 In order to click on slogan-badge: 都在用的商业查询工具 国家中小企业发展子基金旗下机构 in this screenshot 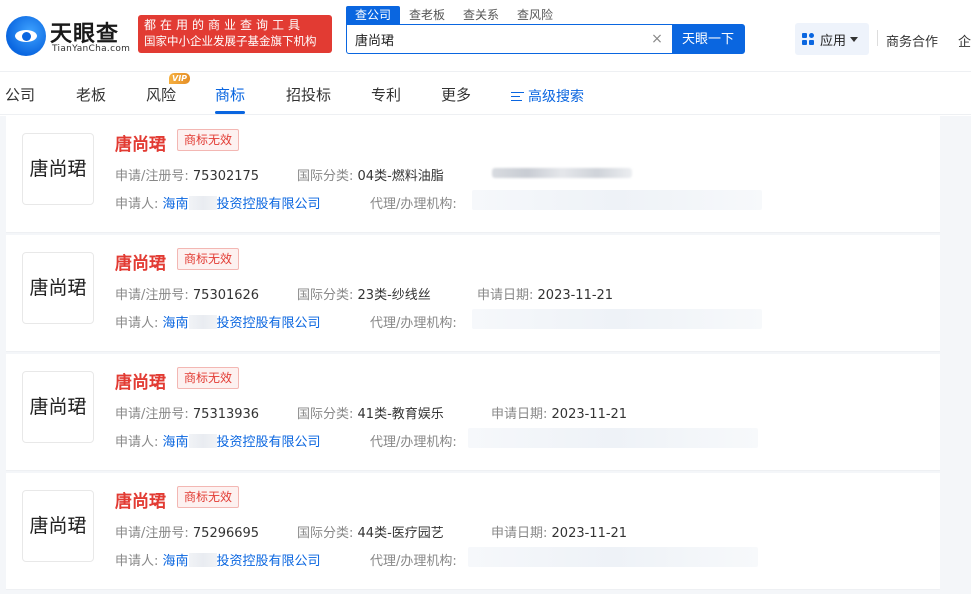, I will do `click(235, 34)`.